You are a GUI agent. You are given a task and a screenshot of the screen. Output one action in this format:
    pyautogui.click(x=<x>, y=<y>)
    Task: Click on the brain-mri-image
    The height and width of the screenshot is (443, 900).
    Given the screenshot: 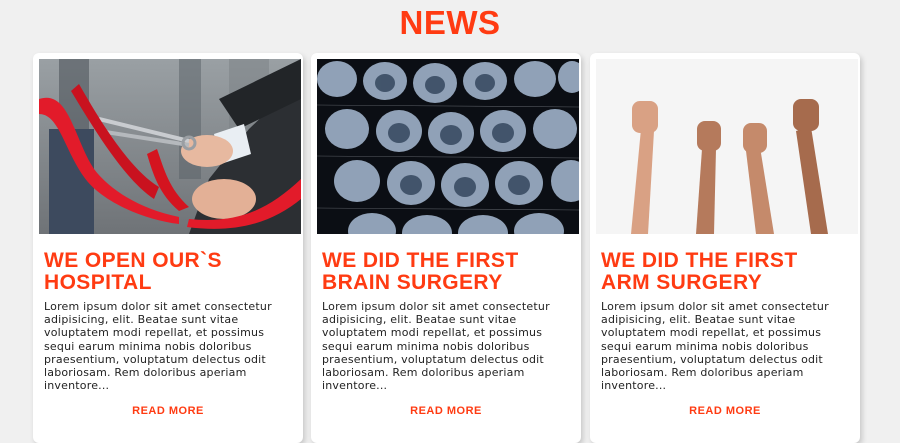 What is the action you would take?
    pyautogui.click(x=448, y=146)
    